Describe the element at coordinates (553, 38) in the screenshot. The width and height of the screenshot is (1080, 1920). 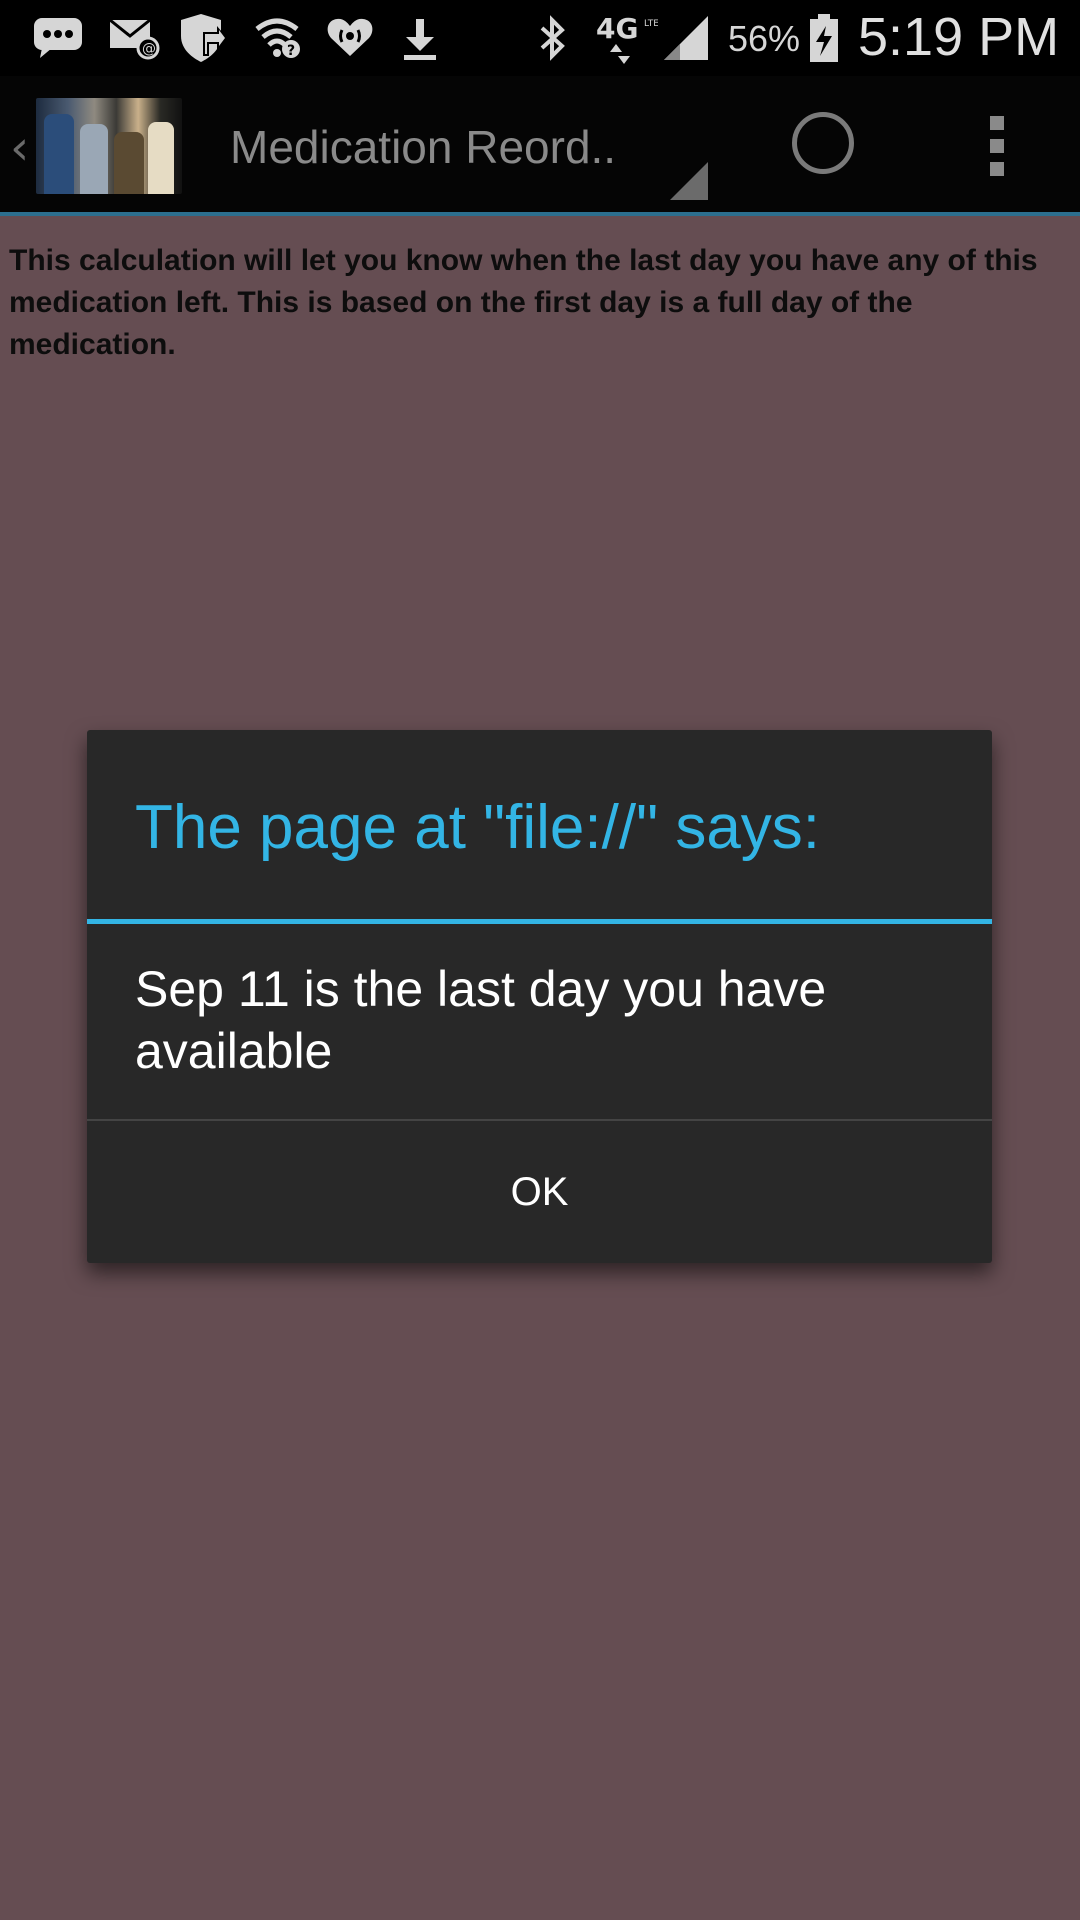
I see `bluetooth-icon` at that location.